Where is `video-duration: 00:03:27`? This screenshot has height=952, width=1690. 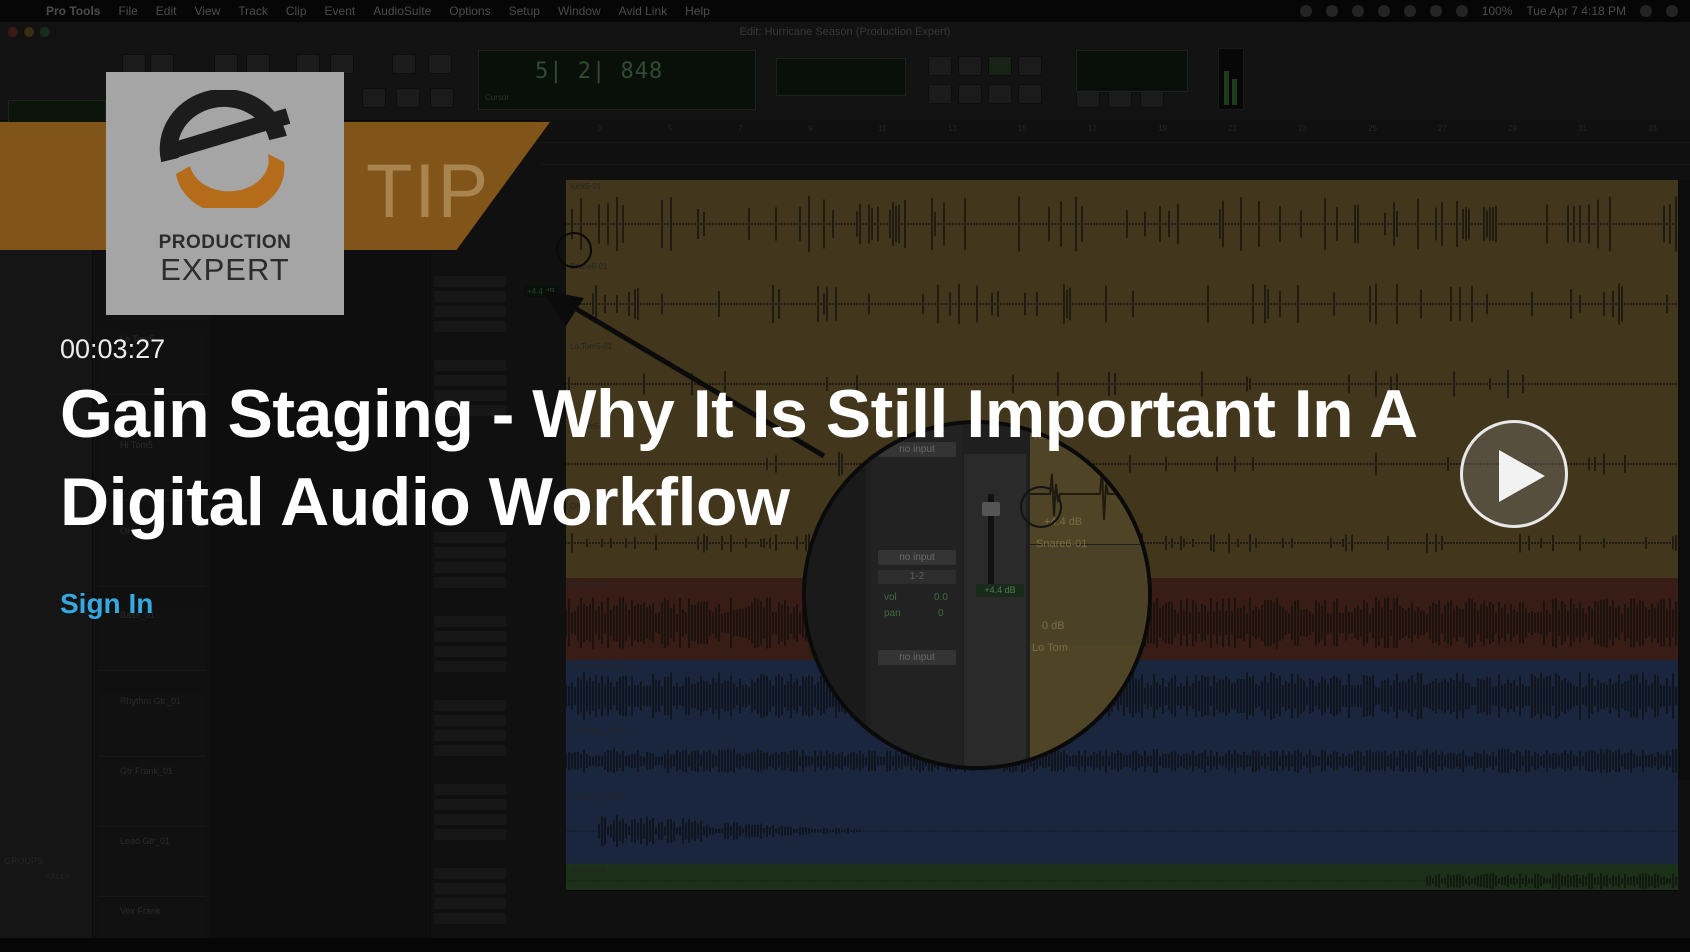 video-duration: 00:03:27 is located at coordinates (113, 349).